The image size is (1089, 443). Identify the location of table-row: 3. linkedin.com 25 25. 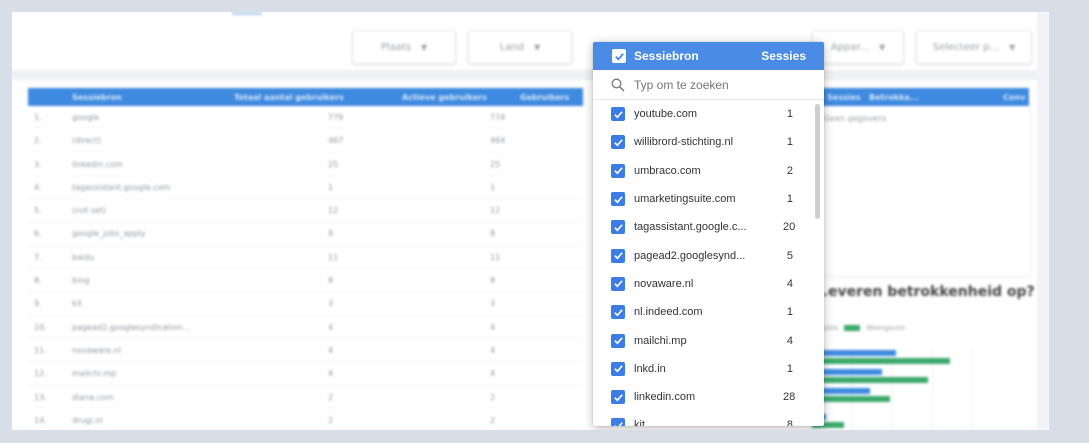
(305, 164).